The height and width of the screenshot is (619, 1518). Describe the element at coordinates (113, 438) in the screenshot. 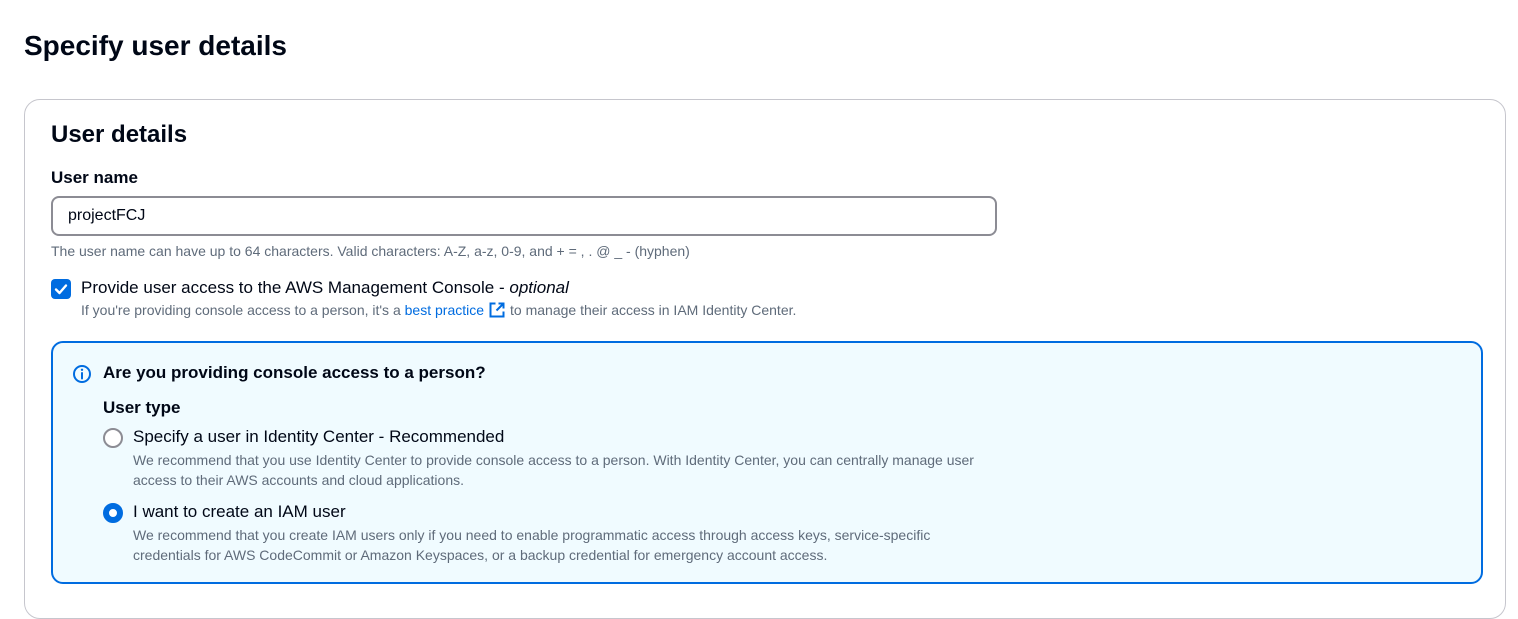

I see `identity-center-radio` at that location.